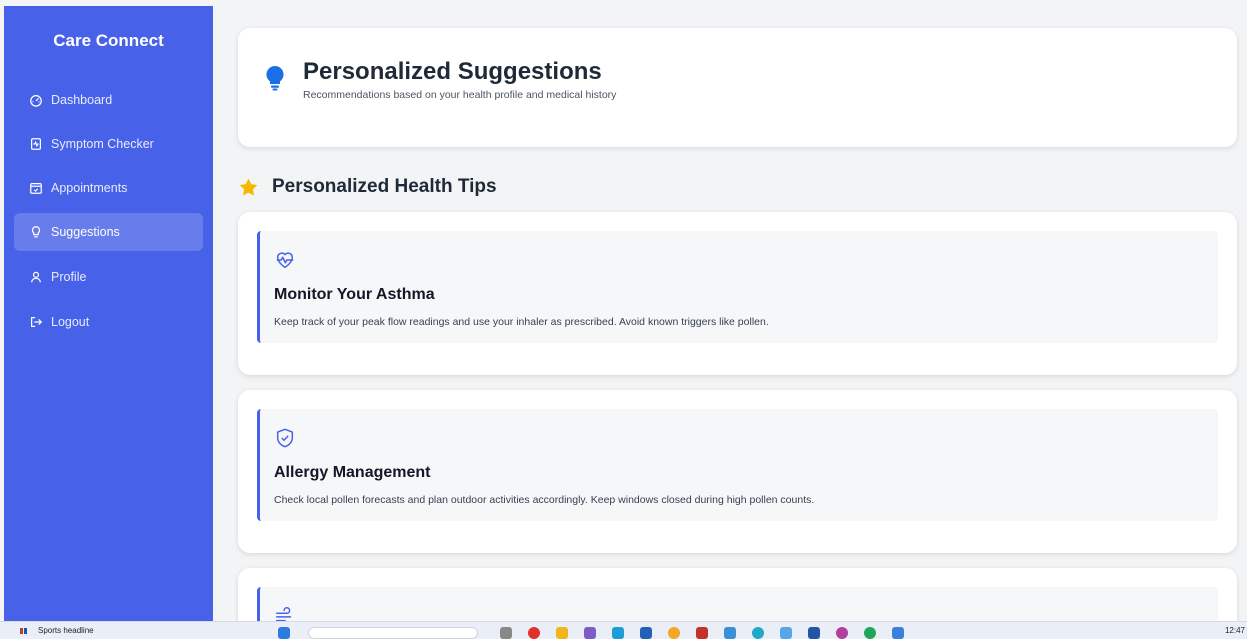  Describe the element at coordinates (82, 100) in the screenshot. I see `sidebar-item-label: Dashboard` at that location.